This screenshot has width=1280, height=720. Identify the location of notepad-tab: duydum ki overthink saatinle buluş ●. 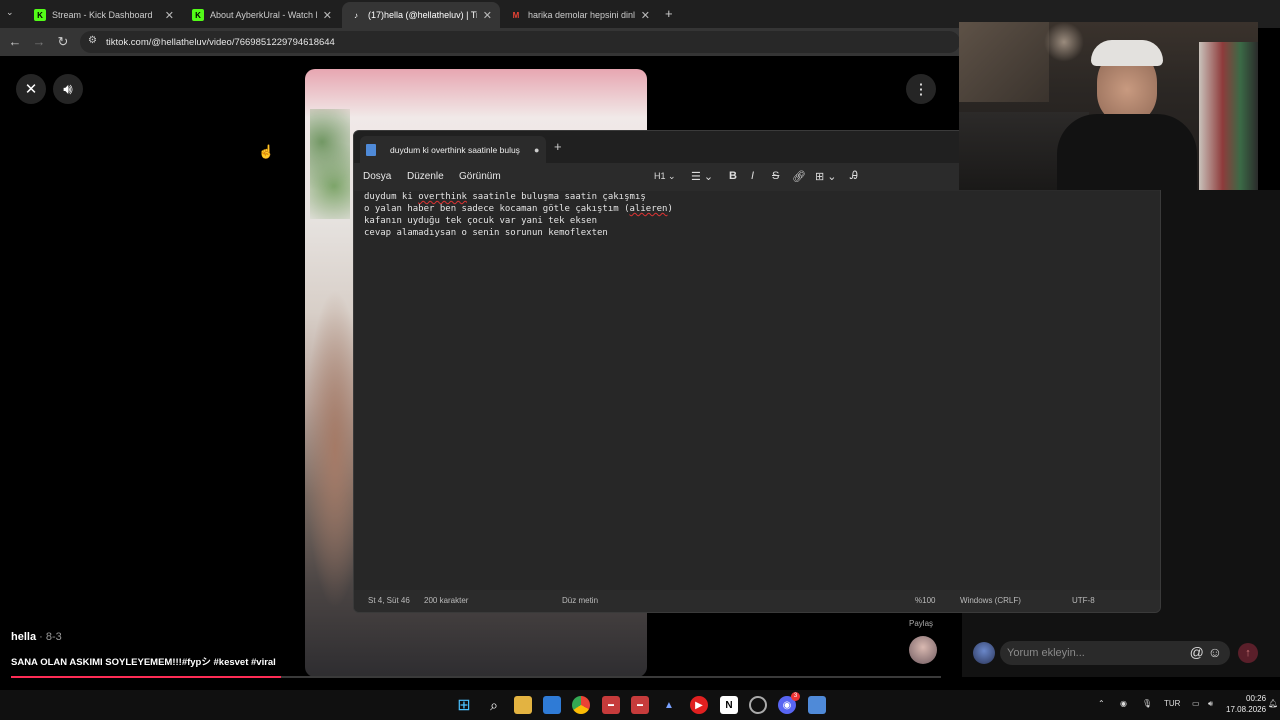
(453, 149).